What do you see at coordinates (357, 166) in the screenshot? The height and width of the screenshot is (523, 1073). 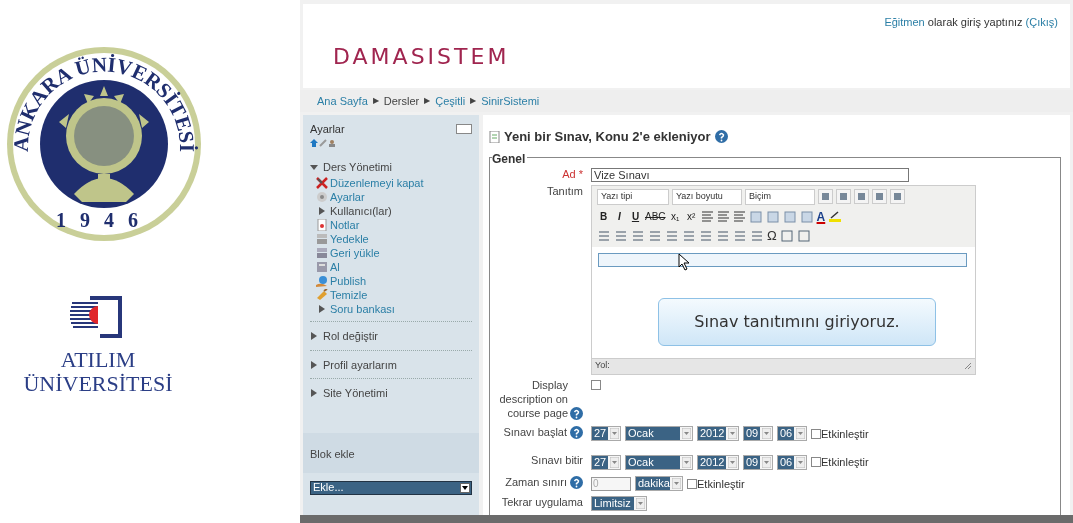 I see `tree-item: Ders Yönetimi` at bounding box center [357, 166].